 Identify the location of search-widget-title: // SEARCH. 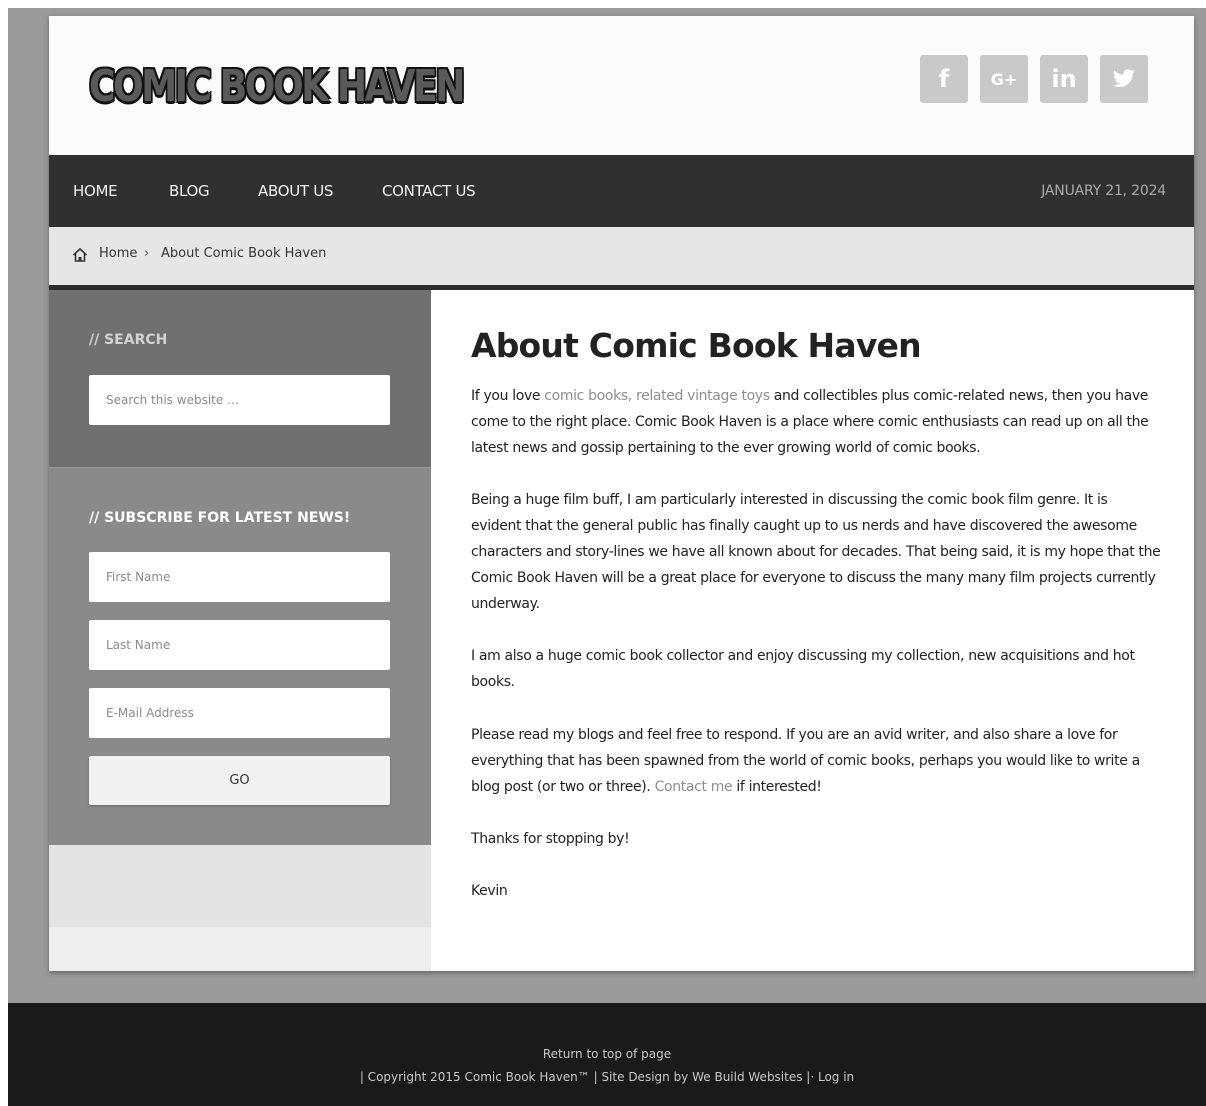
(128, 340).